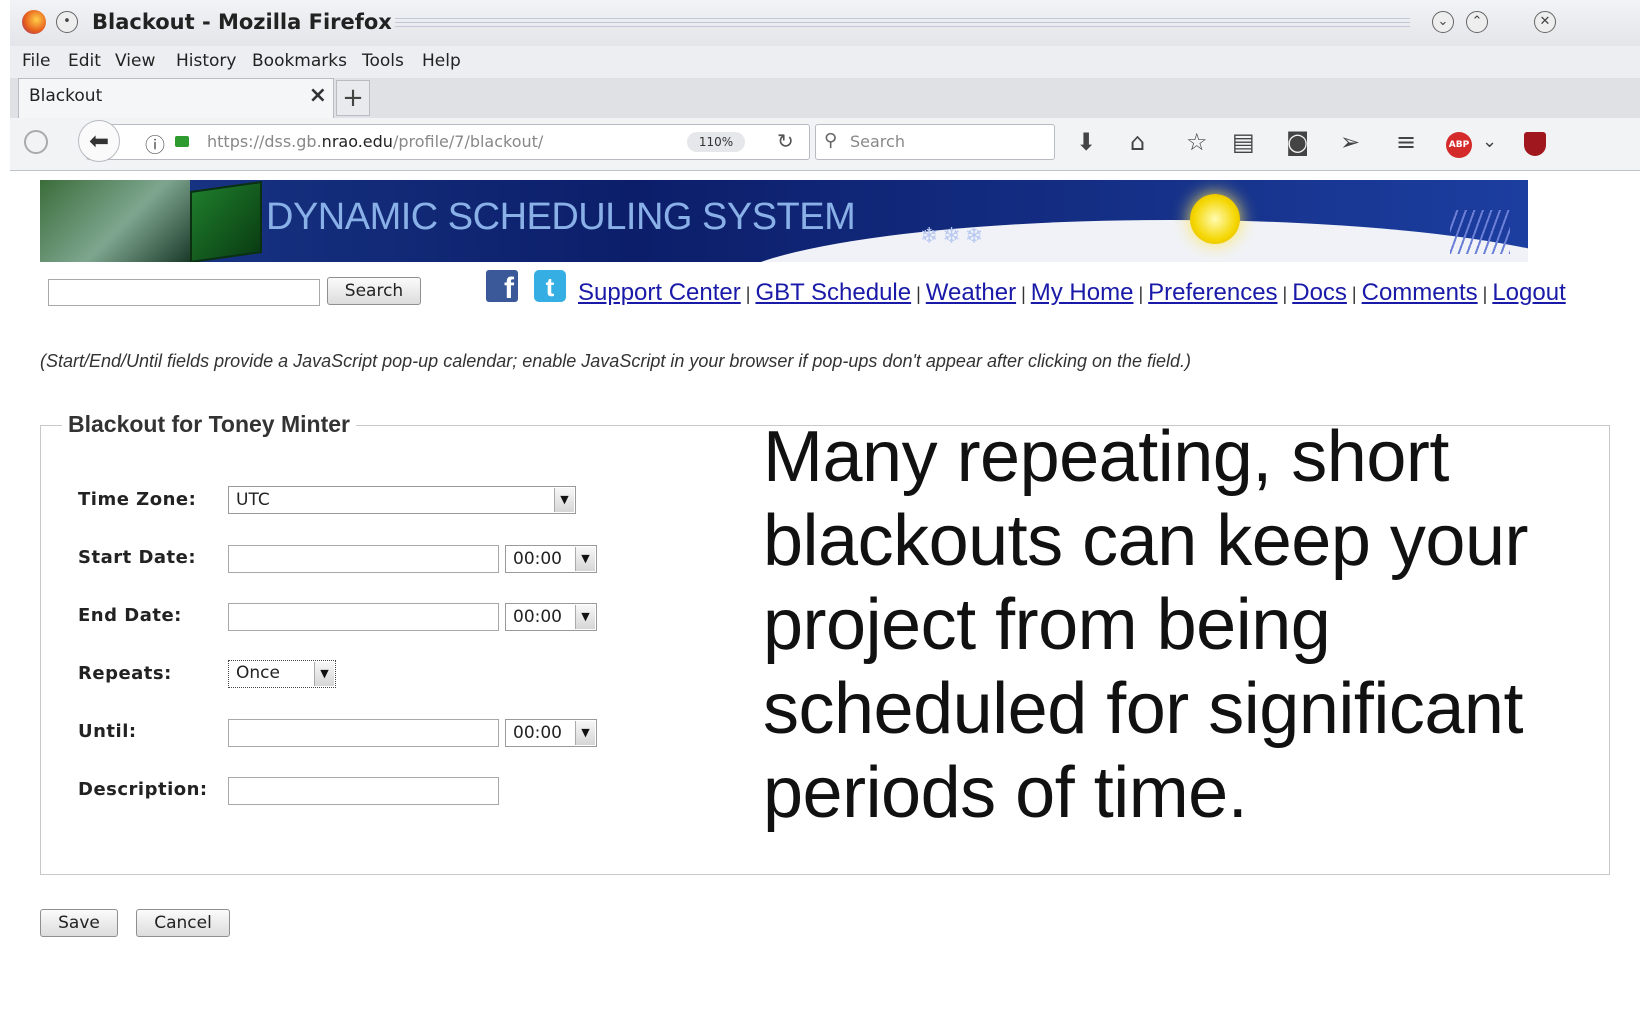 The width and height of the screenshot is (1640, 1032). What do you see at coordinates (253, 500) in the screenshot?
I see `time-zone-value: UTC` at bounding box center [253, 500].